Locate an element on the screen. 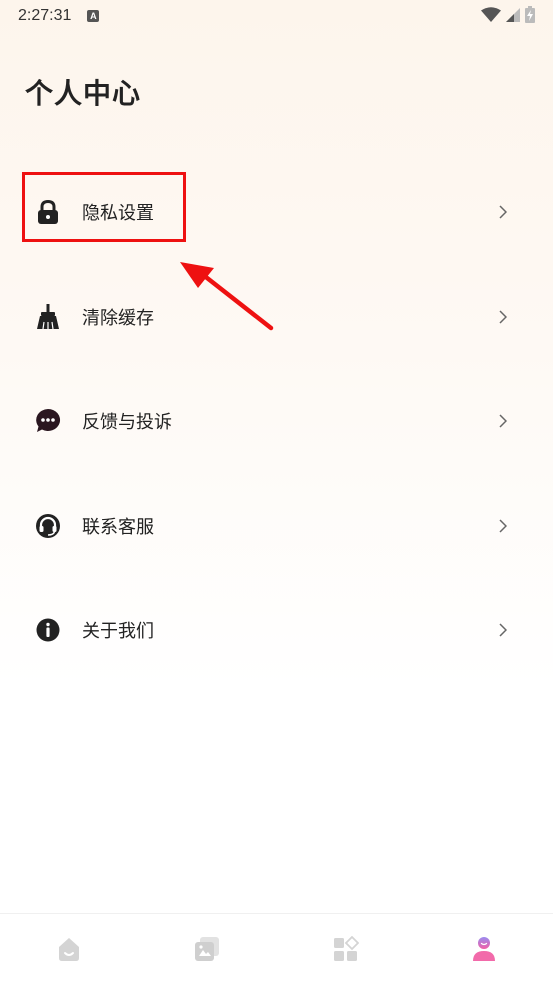 The width and height of the screenshot is (553, 984). menu-item-contact-support: 联系客服 is located at coordinates (276, 526).